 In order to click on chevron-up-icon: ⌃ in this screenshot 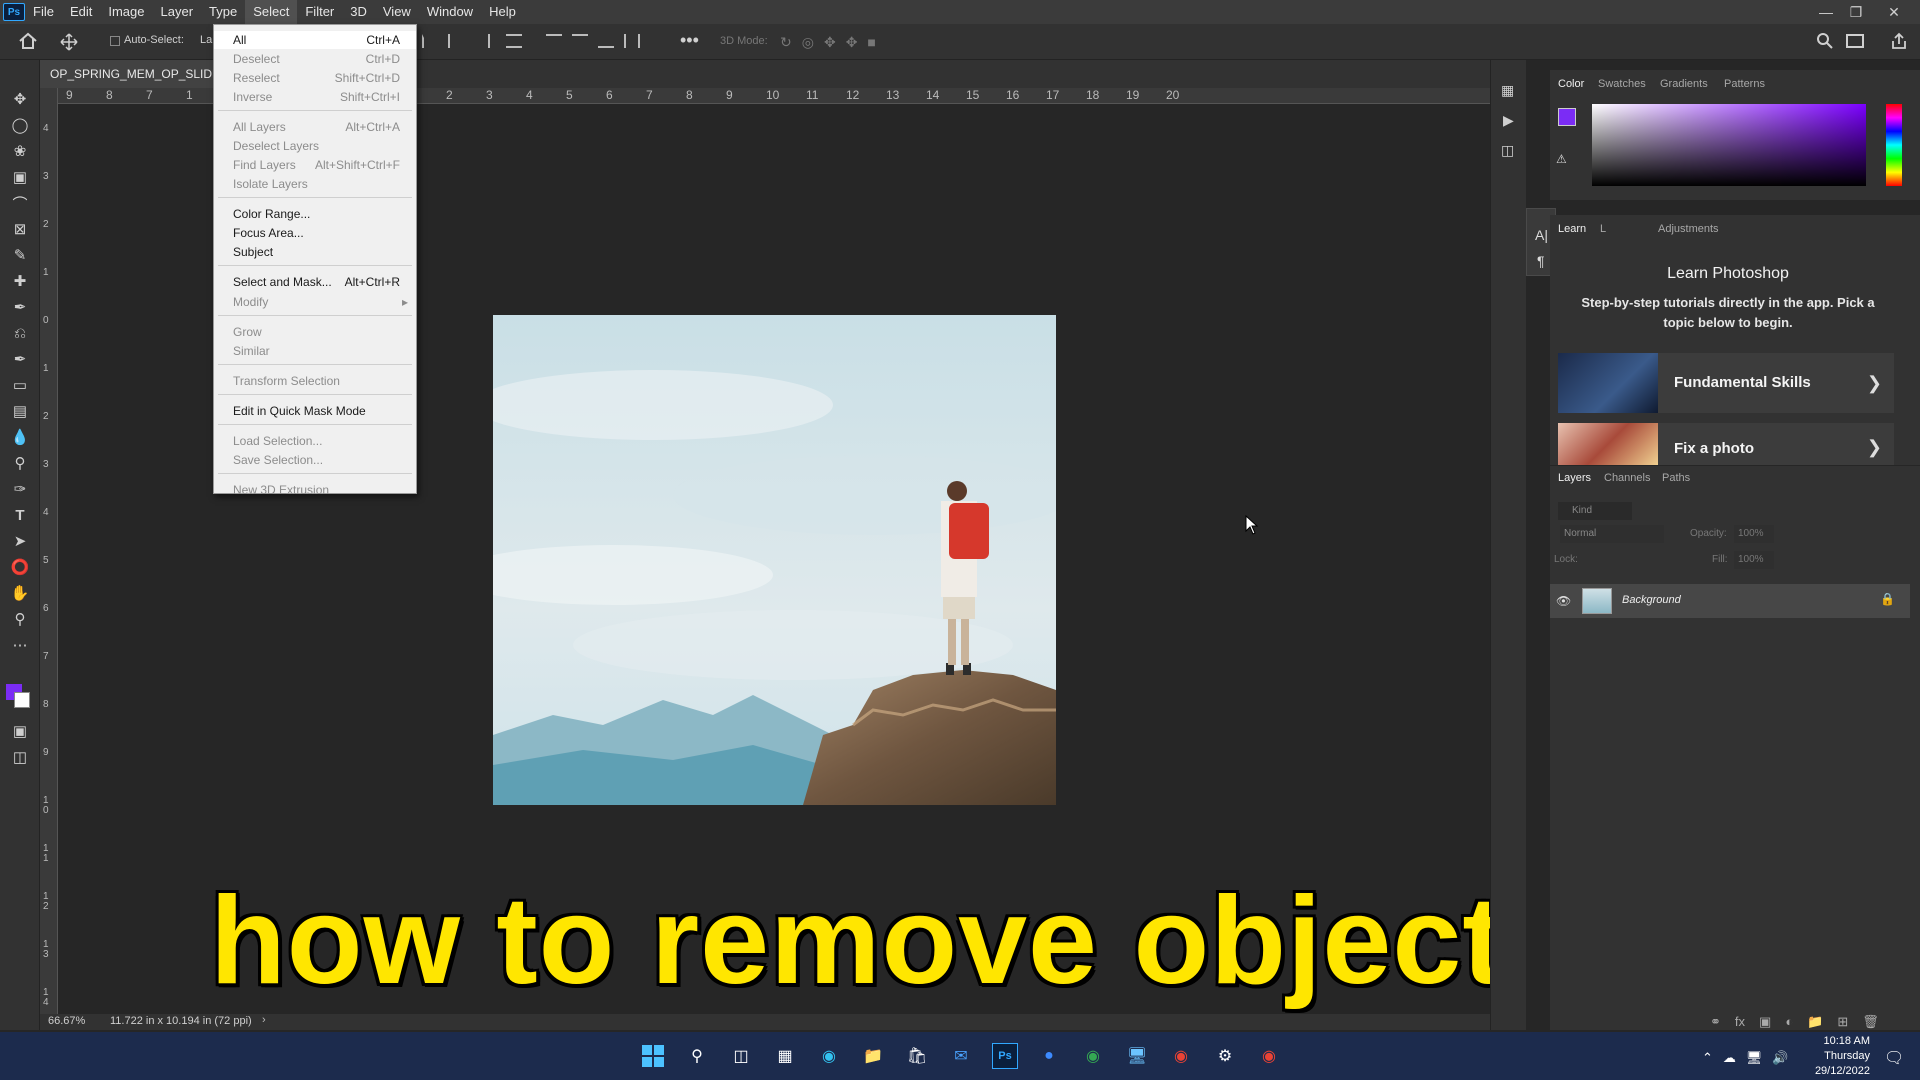, I will do `click(1707, 1058)`.